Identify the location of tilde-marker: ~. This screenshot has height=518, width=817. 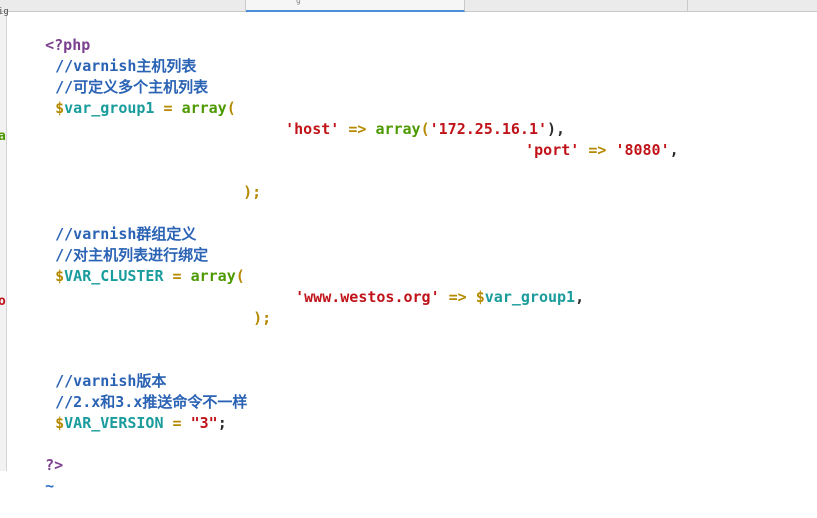
(50, 486).